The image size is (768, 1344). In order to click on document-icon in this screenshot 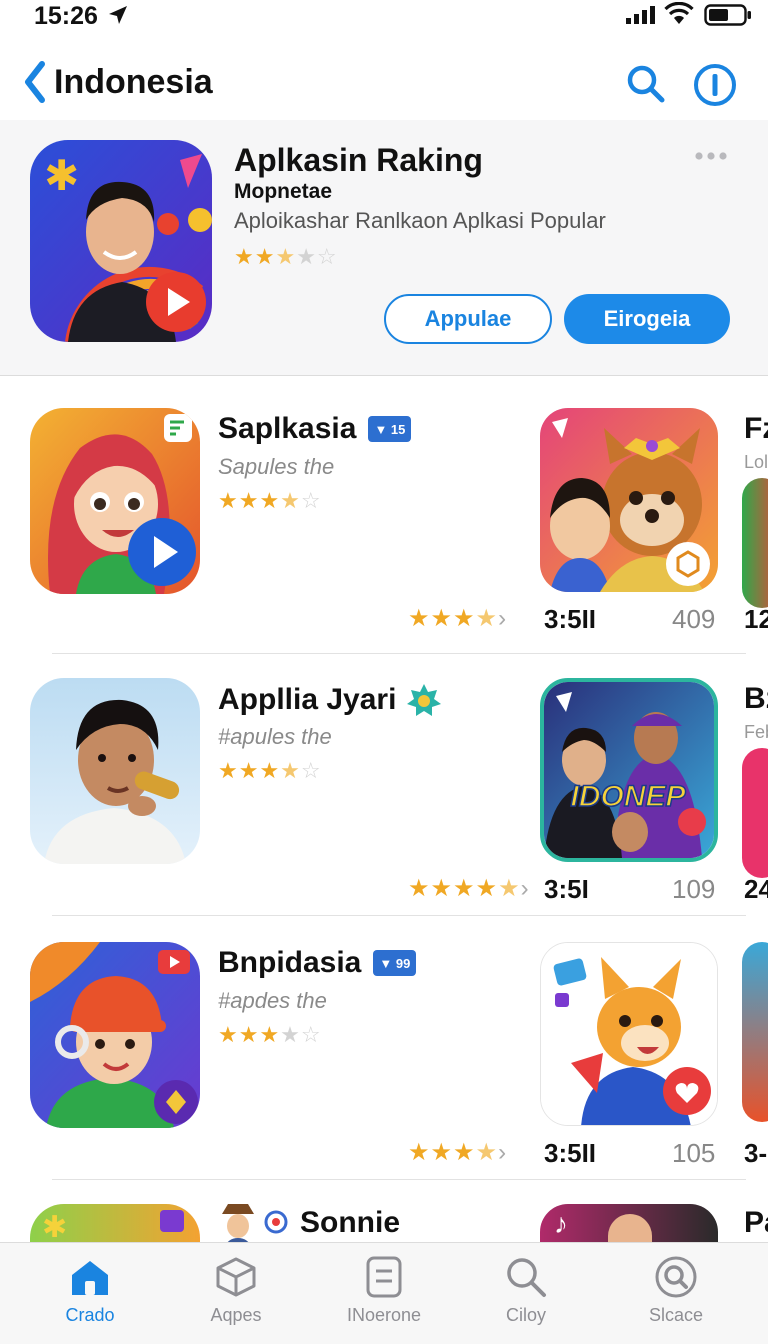, I will do `click(384, 1277)`.